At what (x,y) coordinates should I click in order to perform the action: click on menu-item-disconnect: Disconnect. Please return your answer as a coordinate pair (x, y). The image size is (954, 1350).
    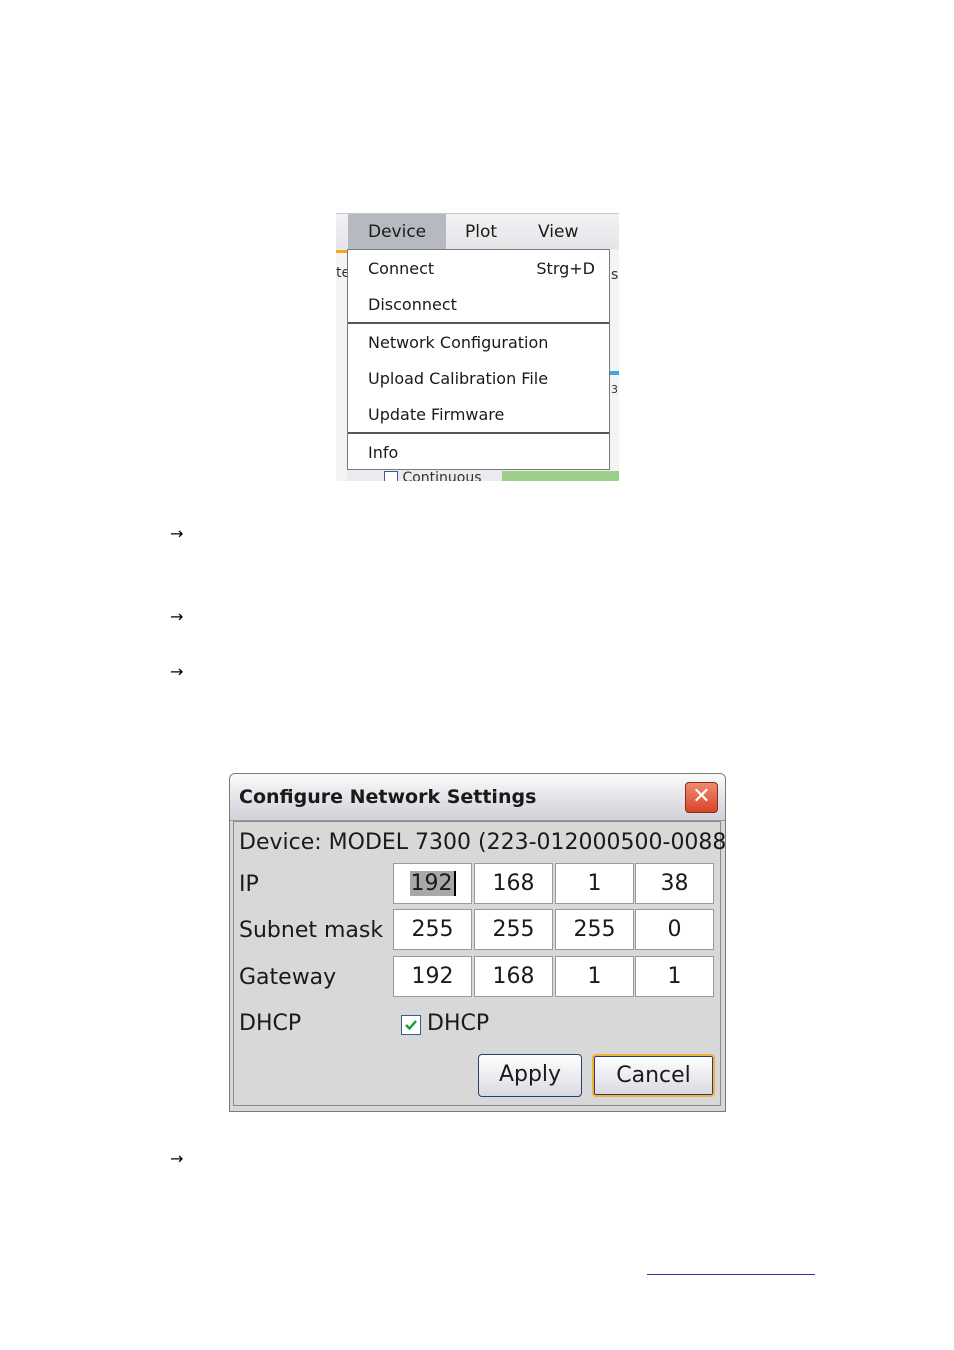
    Looking at the image, I should click on (481, 305).